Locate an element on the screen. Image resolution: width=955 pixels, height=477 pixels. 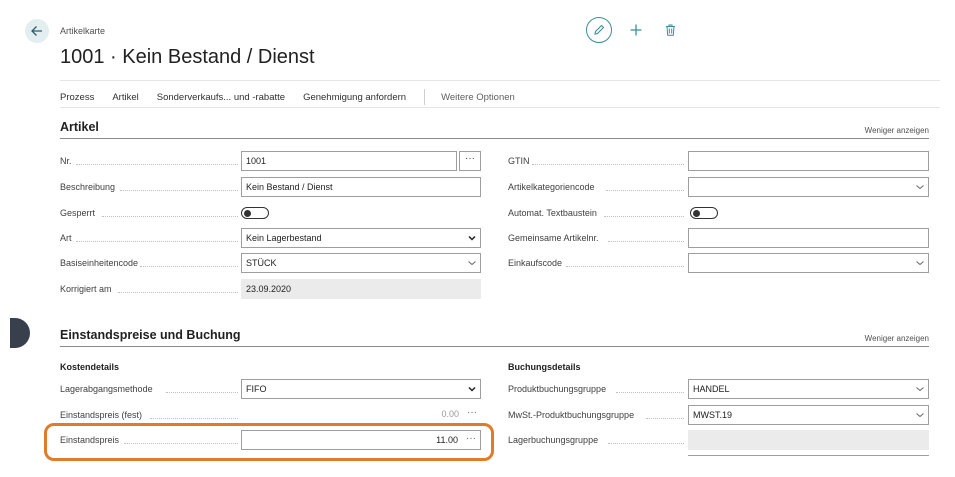
field-label: Lagerabgangsmethode is located at coordinates (106, 389).